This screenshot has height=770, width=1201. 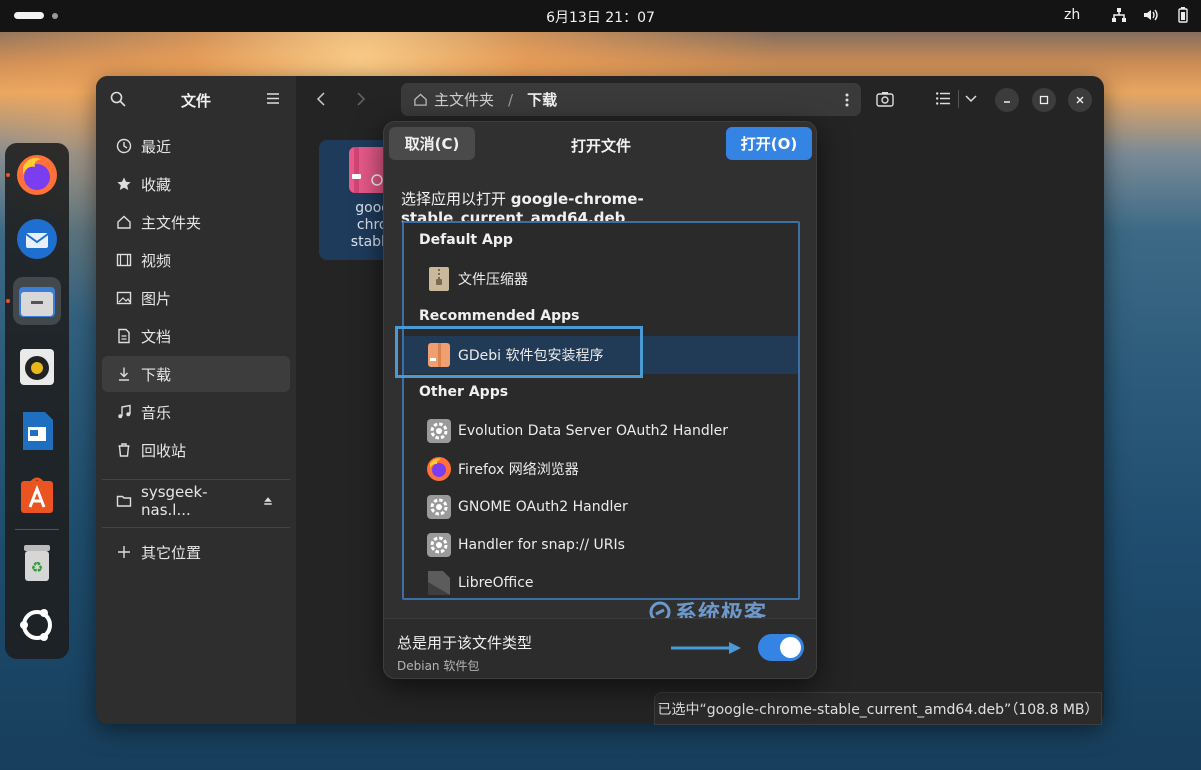 I want to click on rhythmbox-icon, so click(x=37, y=367).